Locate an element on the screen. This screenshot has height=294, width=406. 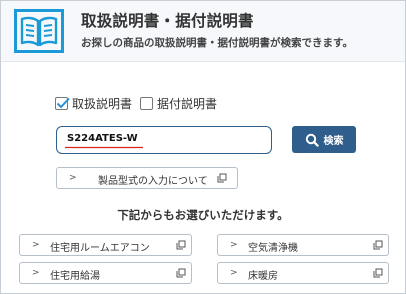
spellcheck-underline is located at coordinates (104, 147).